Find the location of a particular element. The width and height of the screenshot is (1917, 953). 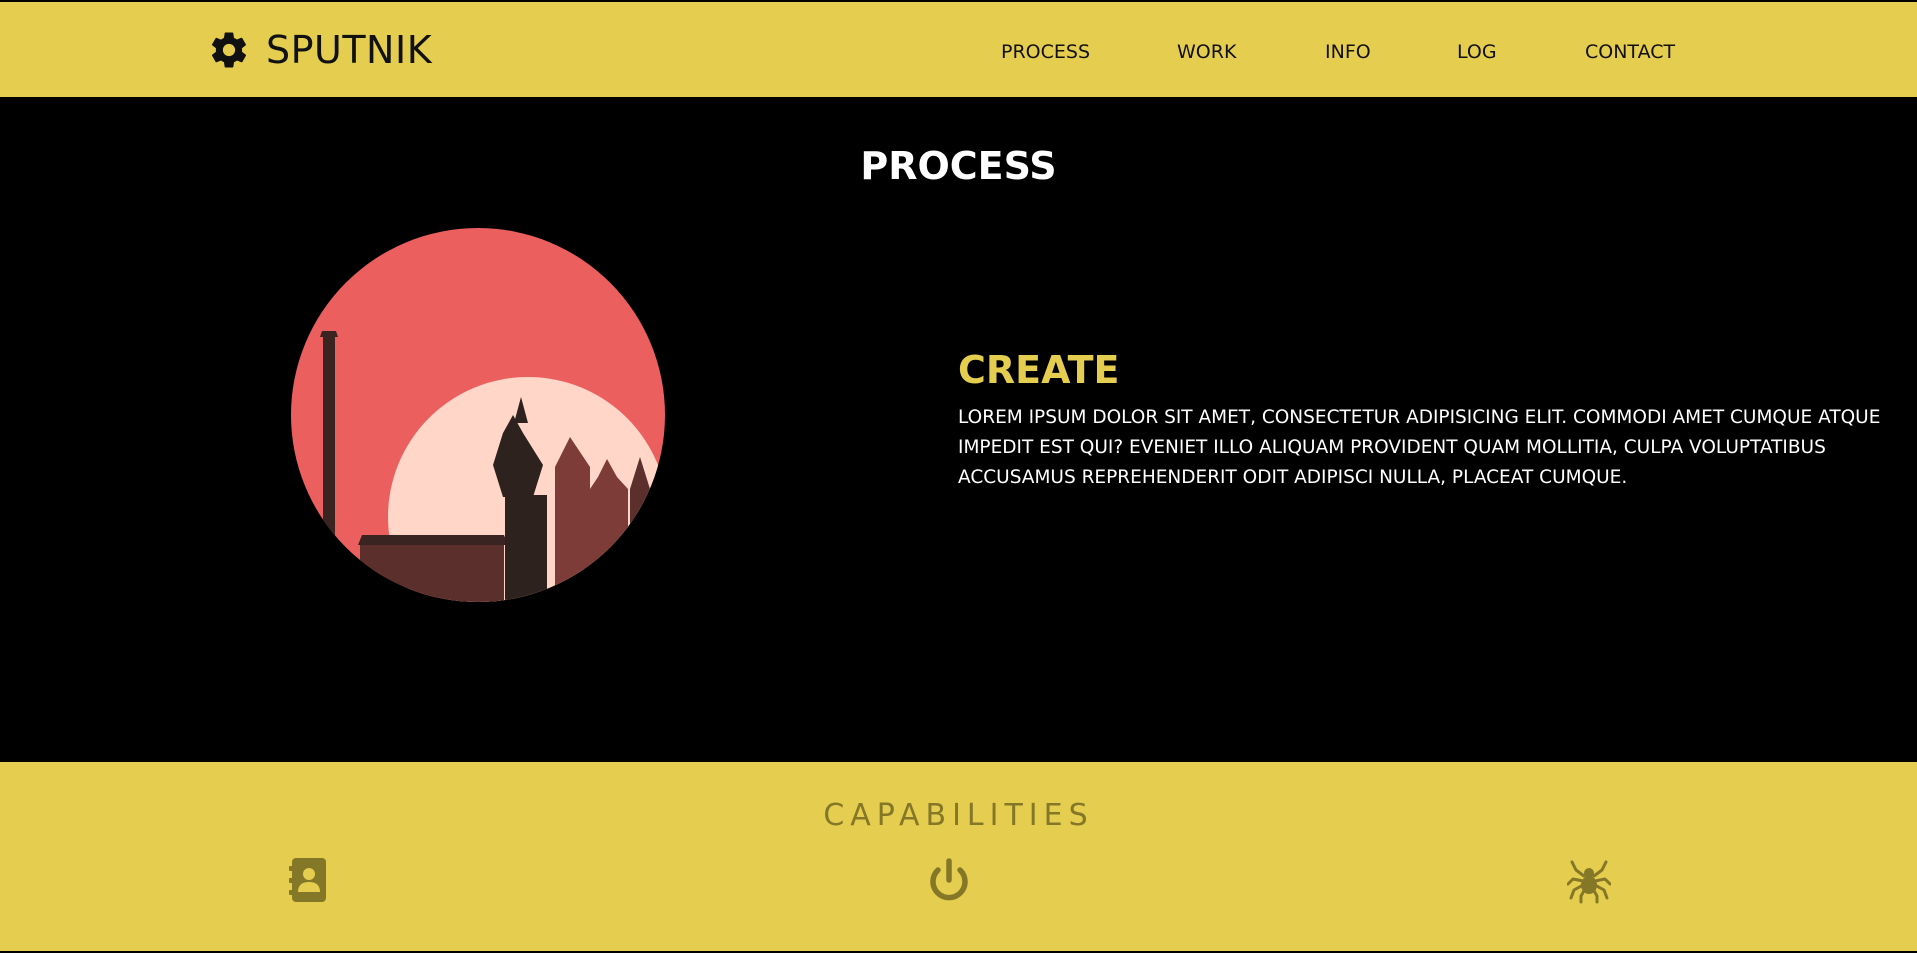

brand-logo: SPUTNIK is located at coordinates (320, 50).